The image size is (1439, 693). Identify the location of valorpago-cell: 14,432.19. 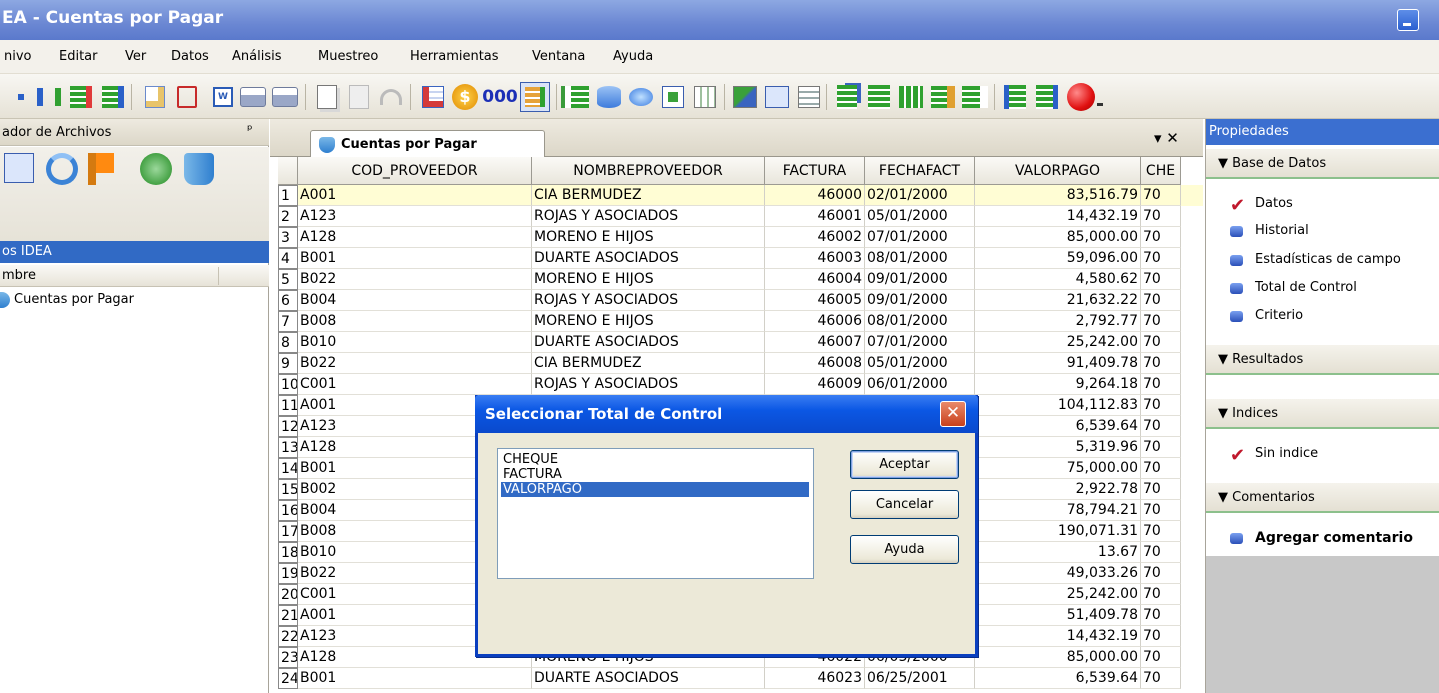
(1058, 636).